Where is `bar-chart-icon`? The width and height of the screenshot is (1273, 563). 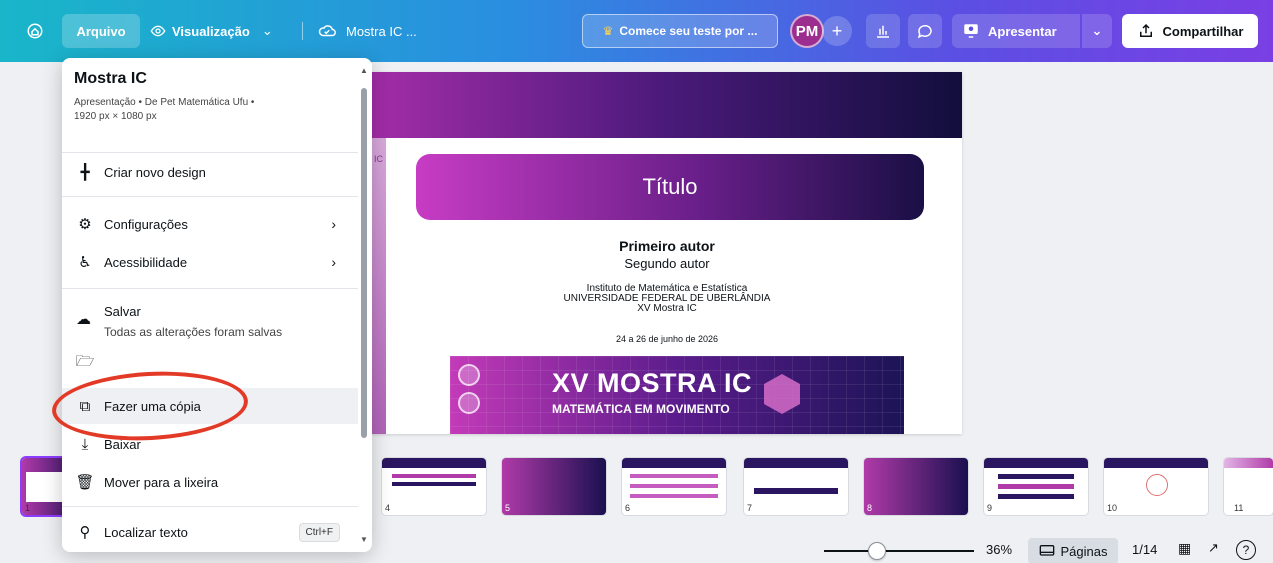
bar-chart-icon is located at coordinates (883, 31).